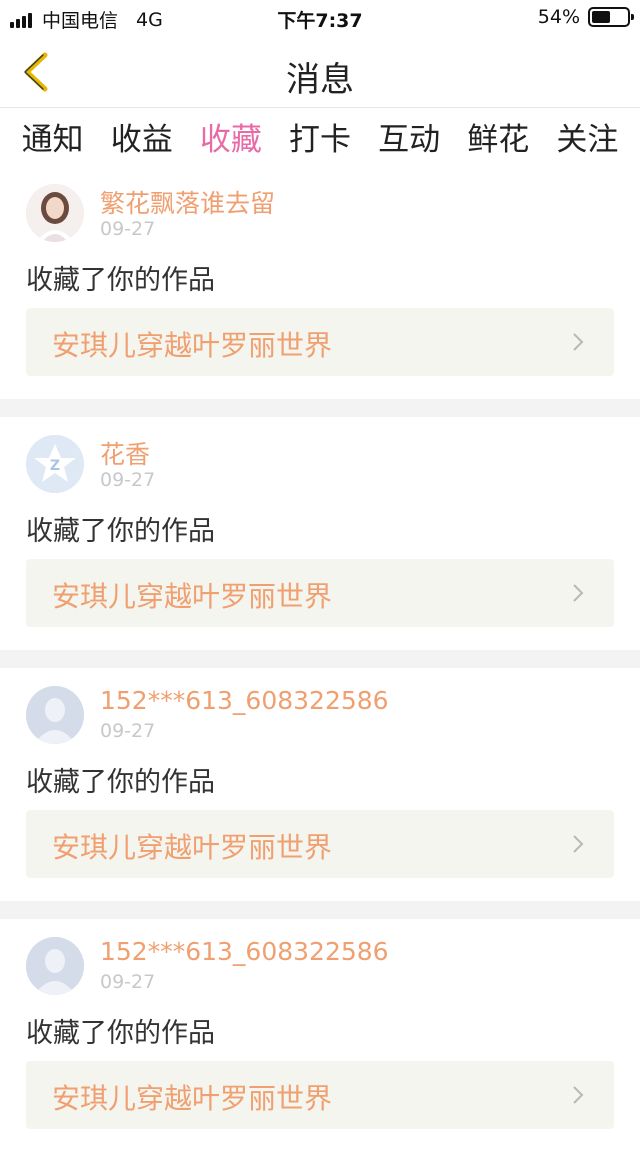  Describe the element at coordinates (53, 133) in the screenshot. I see `tab-notifications: 通知` at that location.